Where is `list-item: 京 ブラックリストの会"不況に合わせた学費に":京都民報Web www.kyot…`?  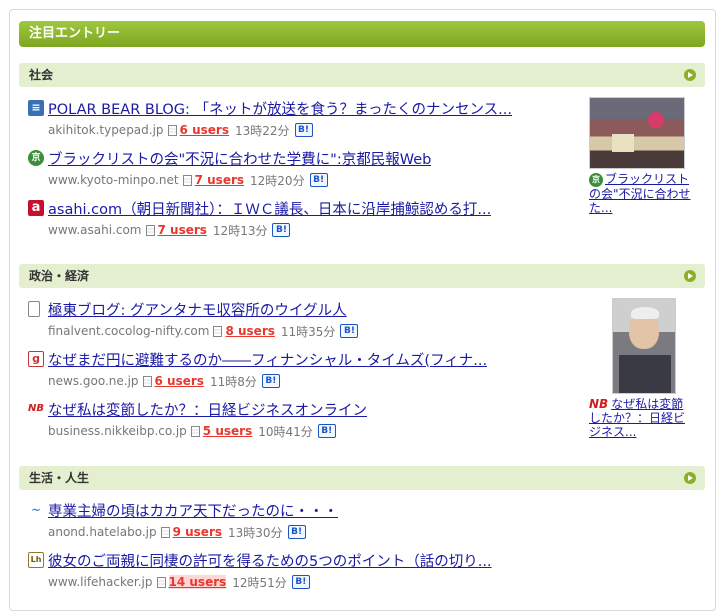 list-item: 京 ブラックリストの会"不況に合わせた学費に":京都民報Web www.kyot… is located at coordinates (308, 169).